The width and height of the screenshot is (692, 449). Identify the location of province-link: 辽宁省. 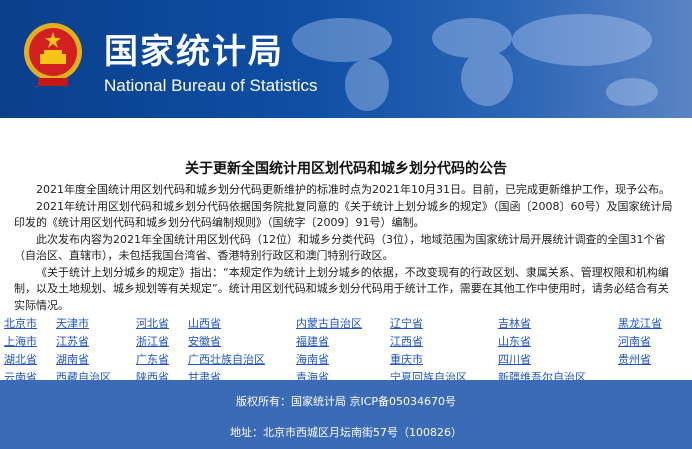
(406, 323).